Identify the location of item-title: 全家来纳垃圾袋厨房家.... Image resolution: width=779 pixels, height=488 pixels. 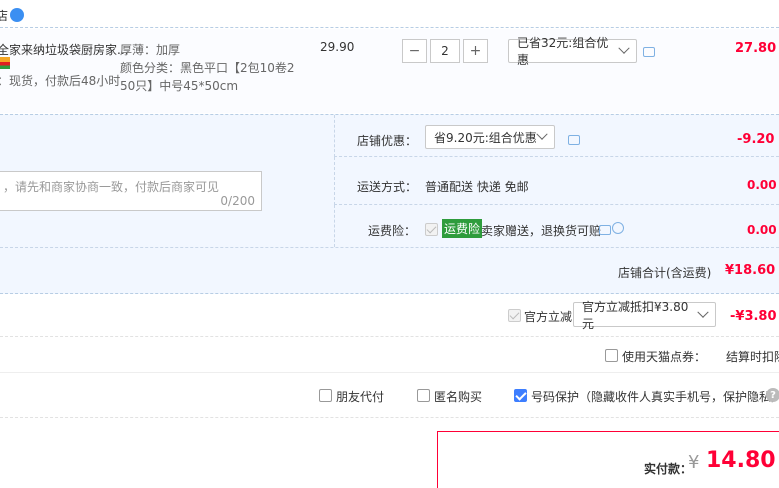
(64, 49).